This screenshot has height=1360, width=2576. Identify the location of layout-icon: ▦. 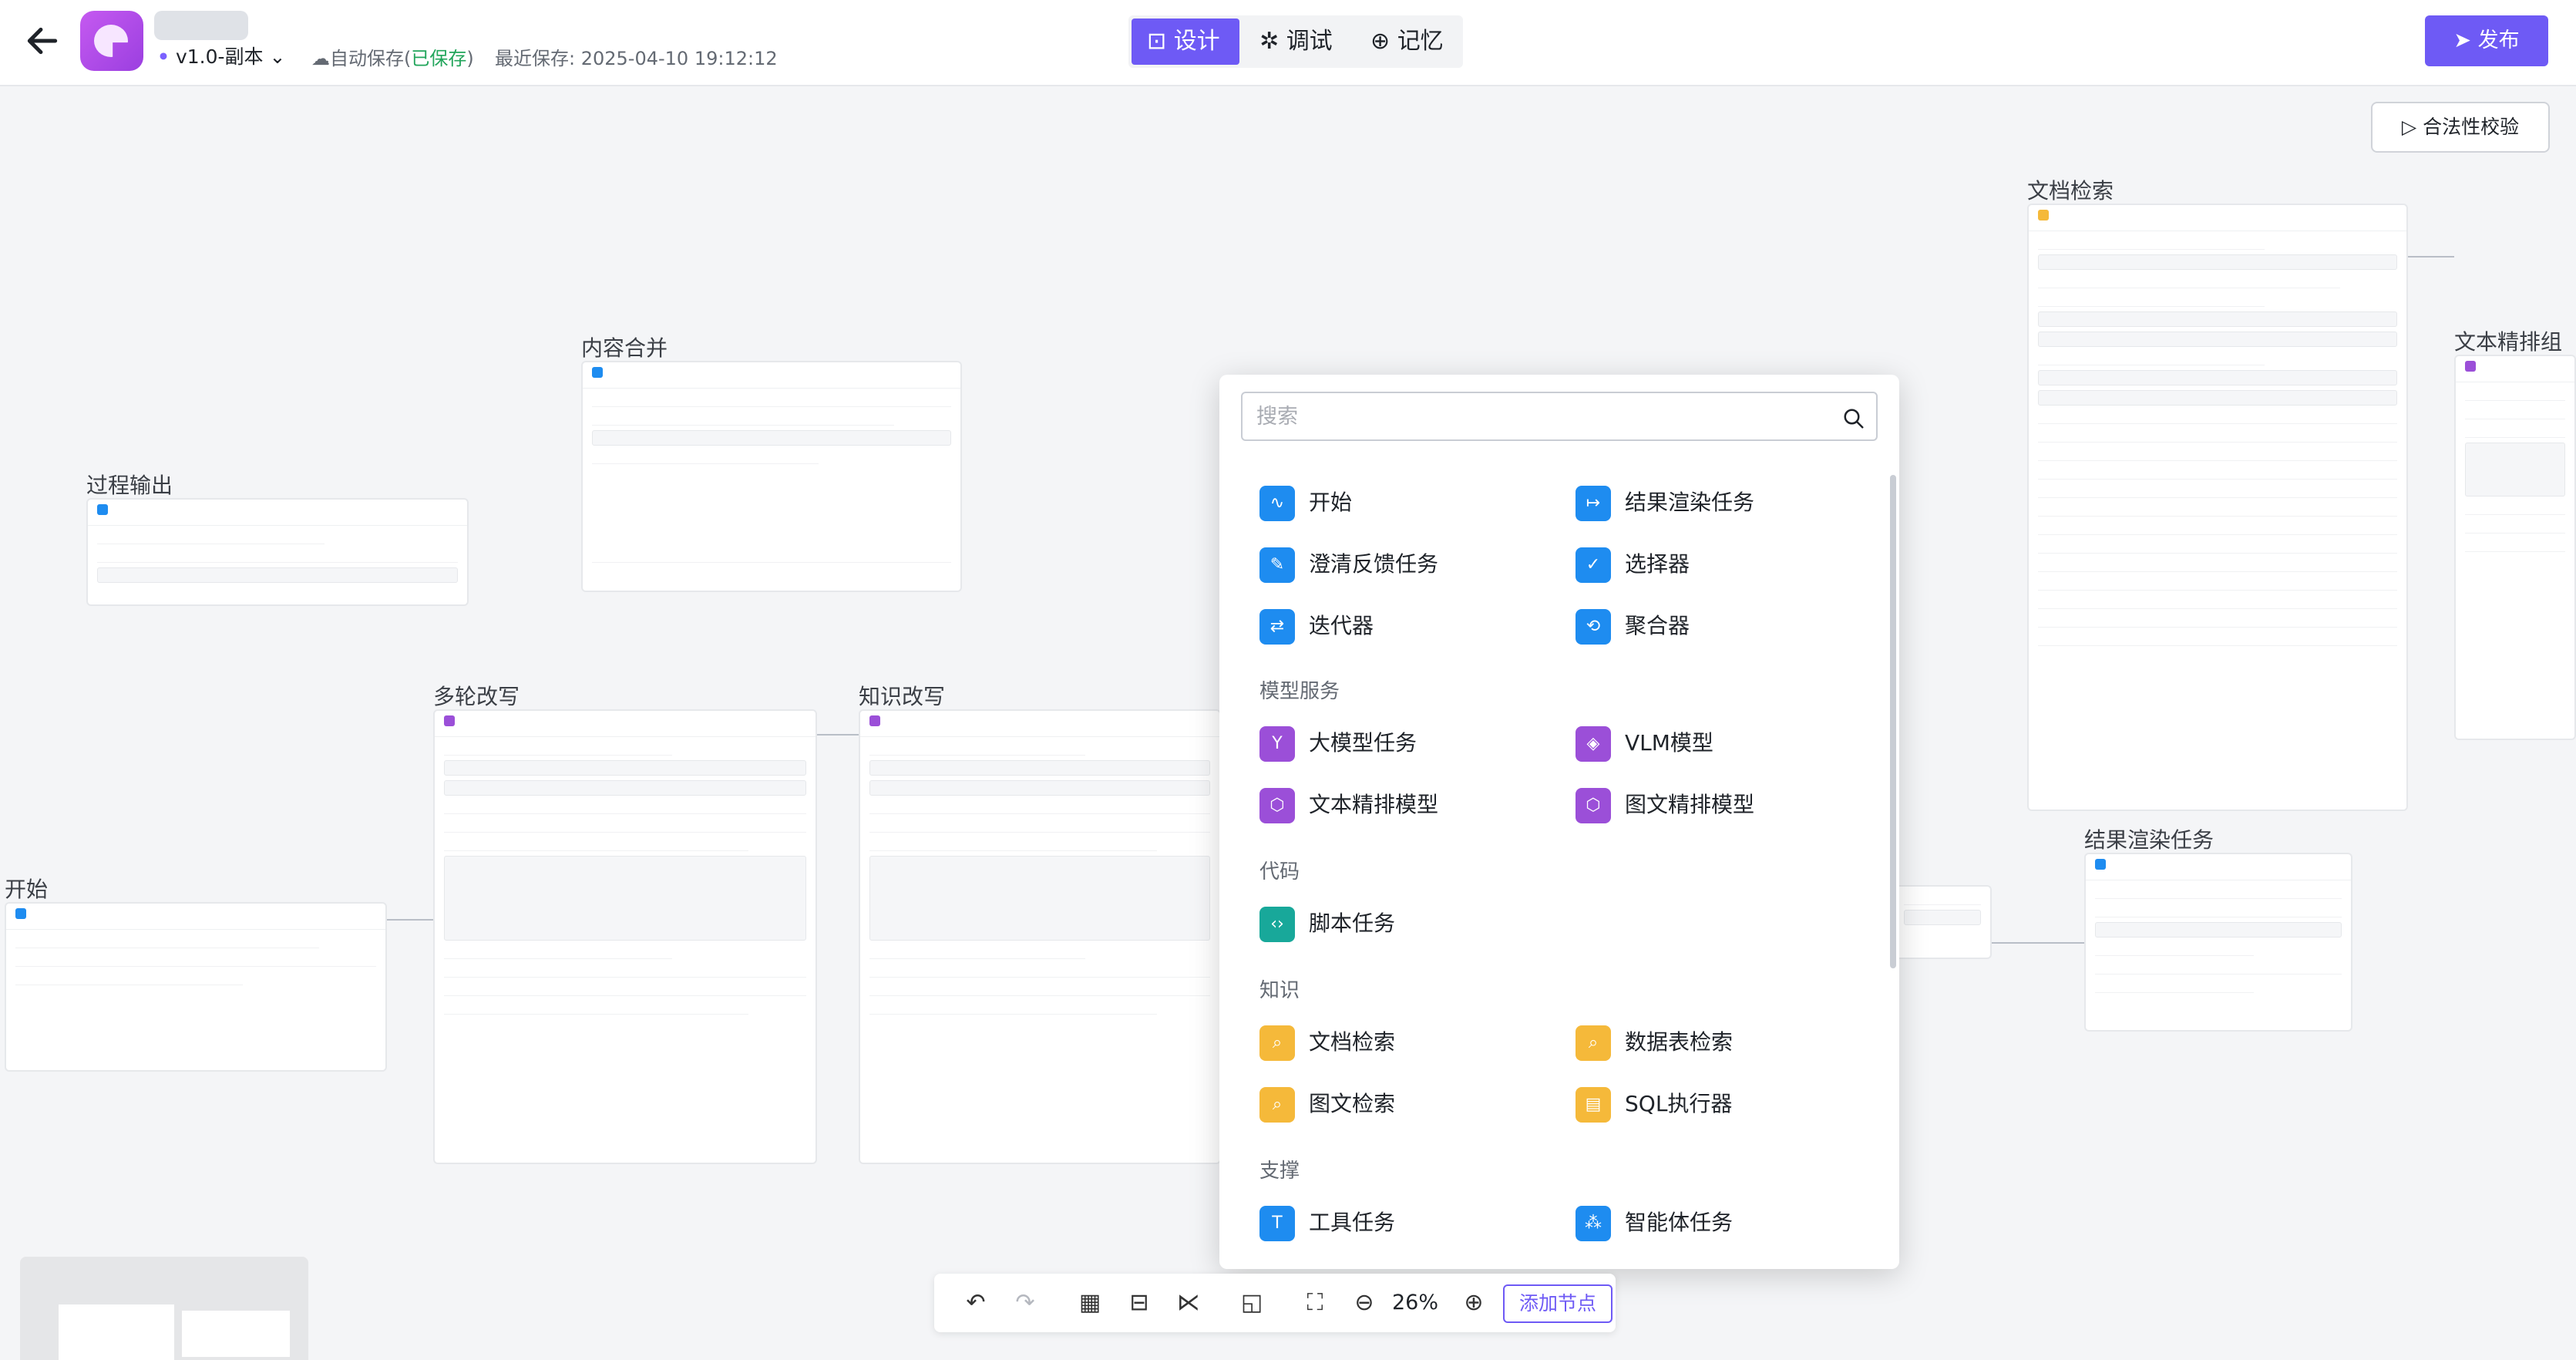
(1089, 1303).